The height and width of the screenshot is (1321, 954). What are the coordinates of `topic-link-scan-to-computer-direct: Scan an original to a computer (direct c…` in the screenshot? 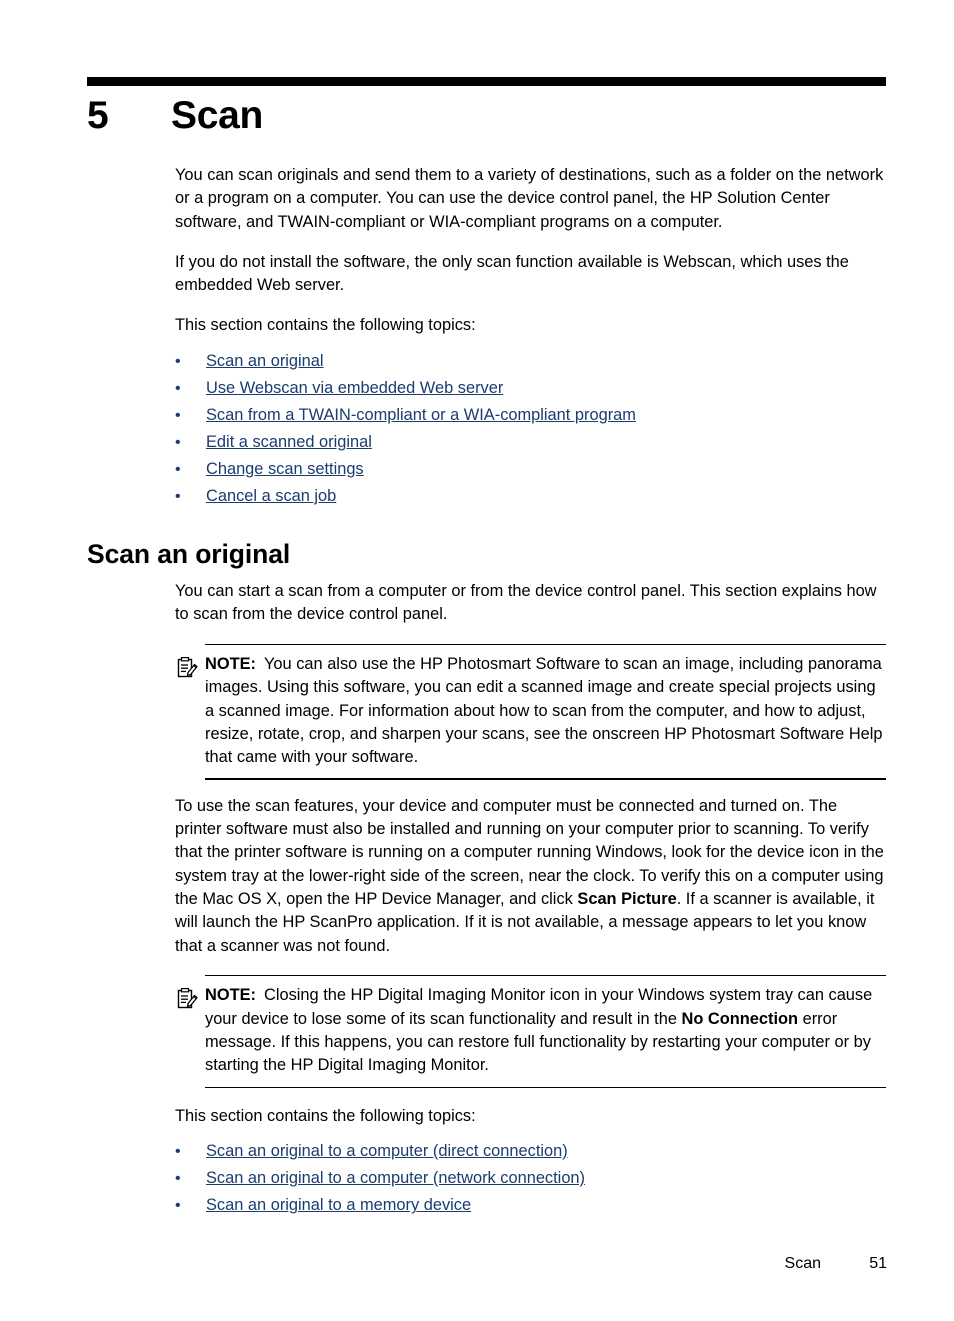 It's located at (387, 1151).